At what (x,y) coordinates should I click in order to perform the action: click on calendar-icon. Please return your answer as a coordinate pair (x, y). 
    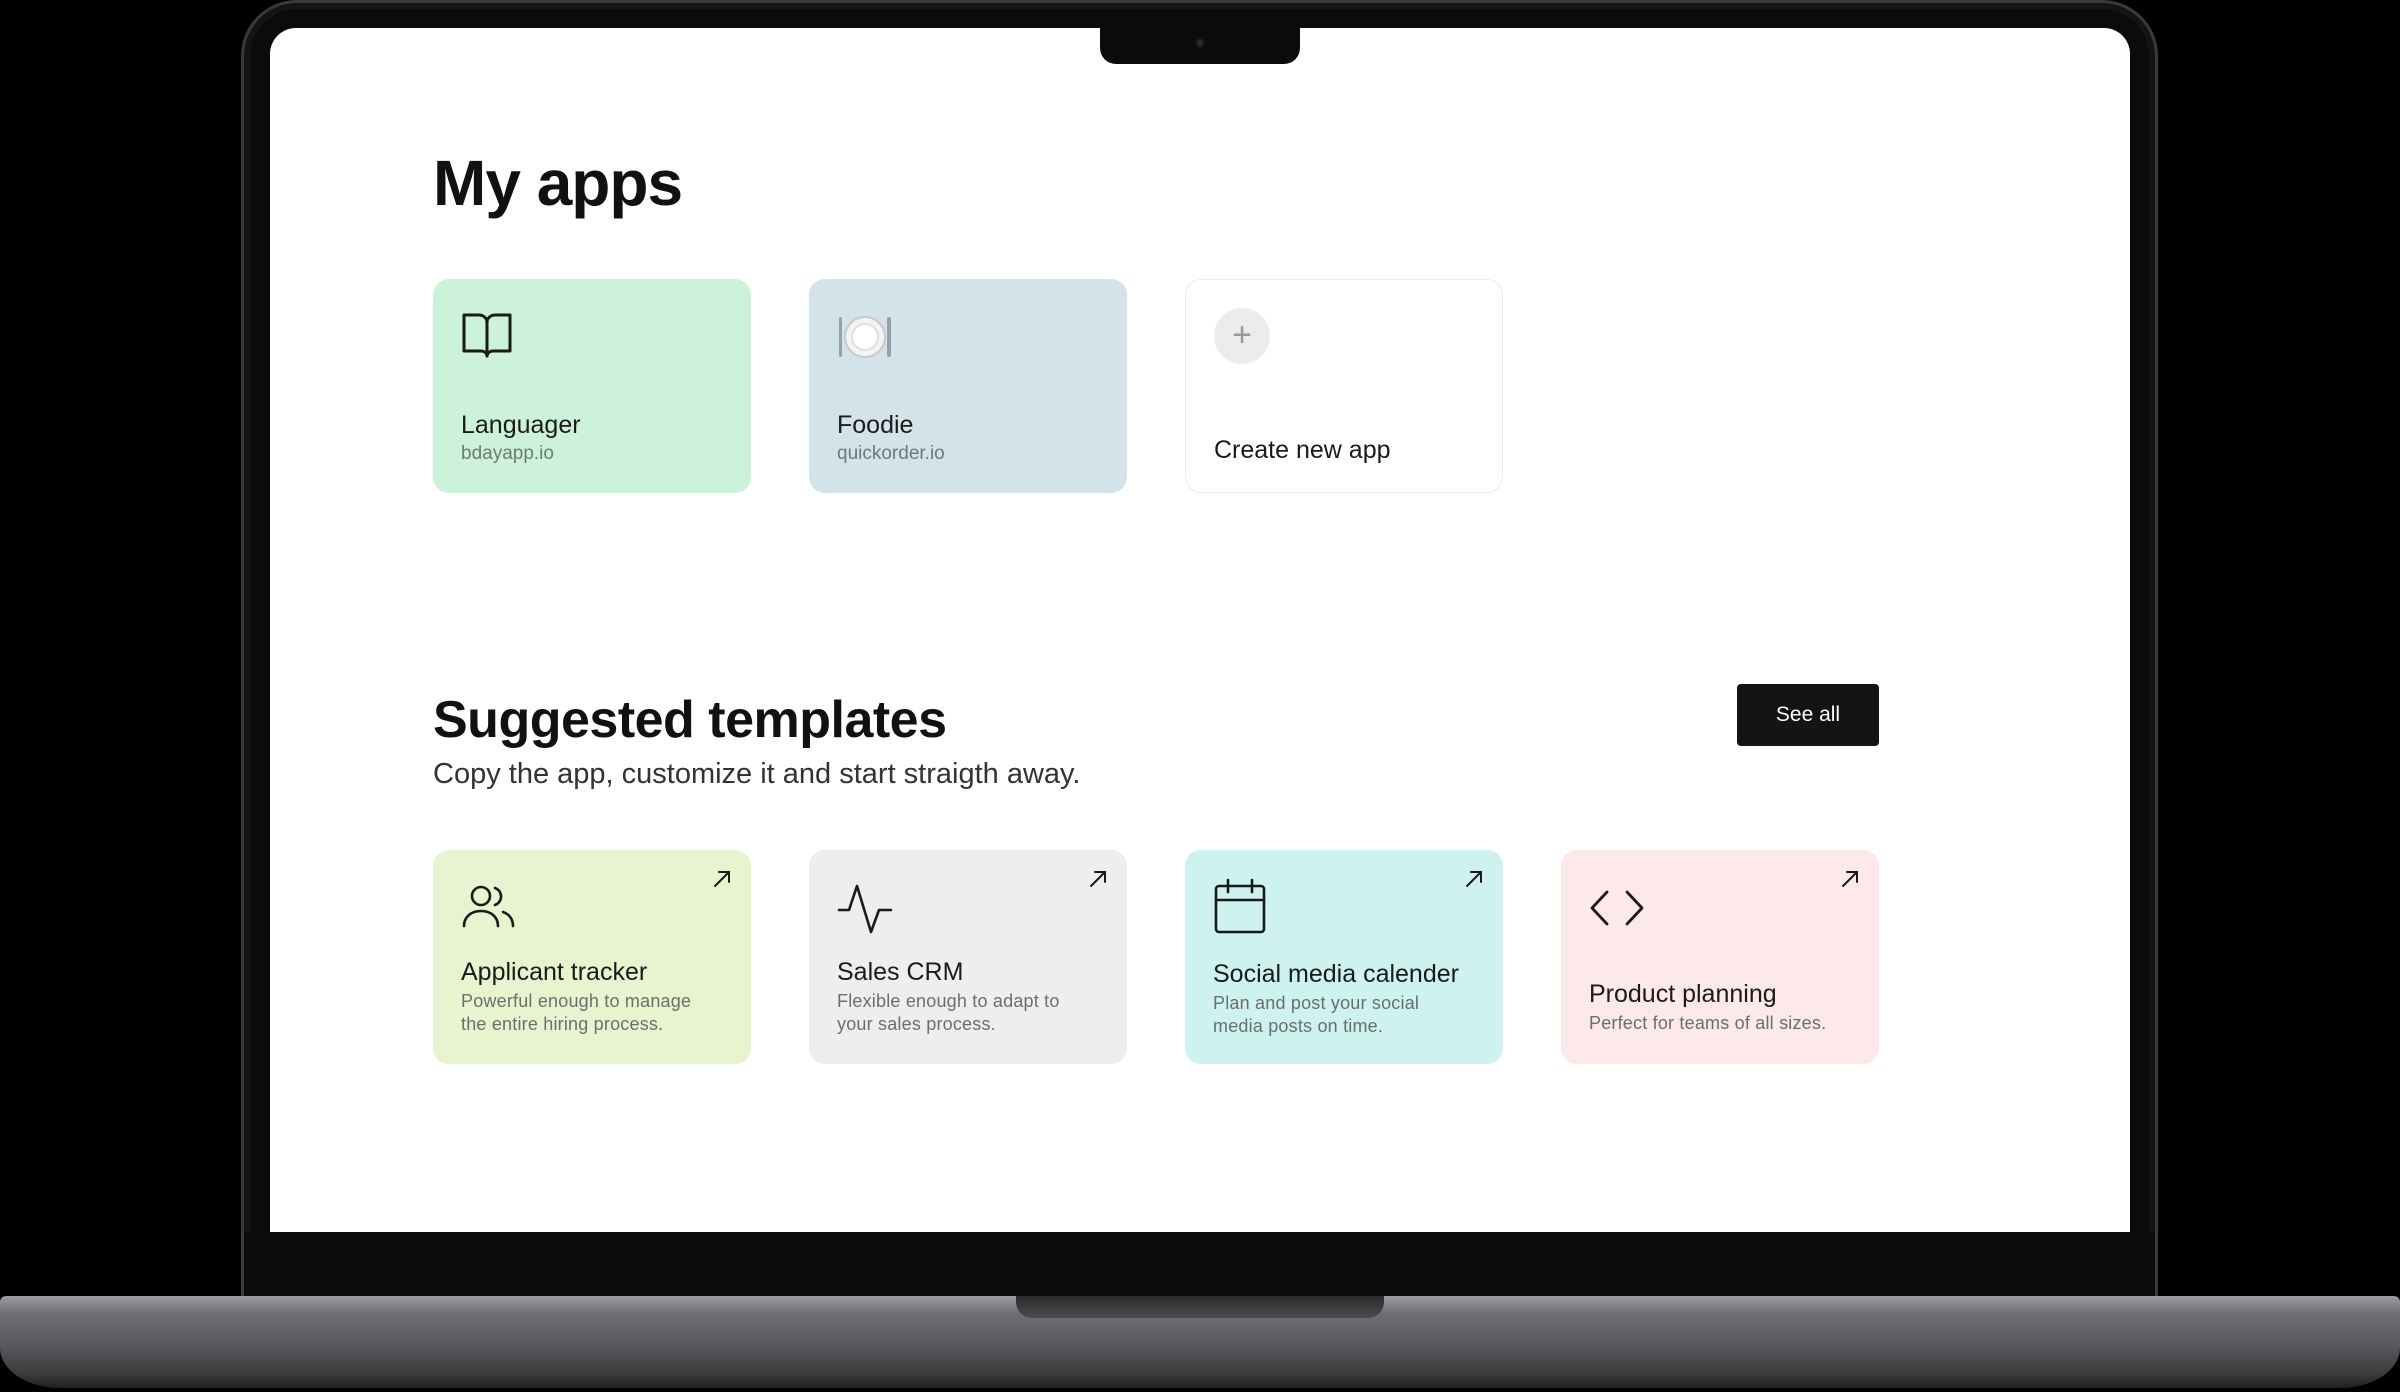
    Looking at the image, I should click on (1240, 906).